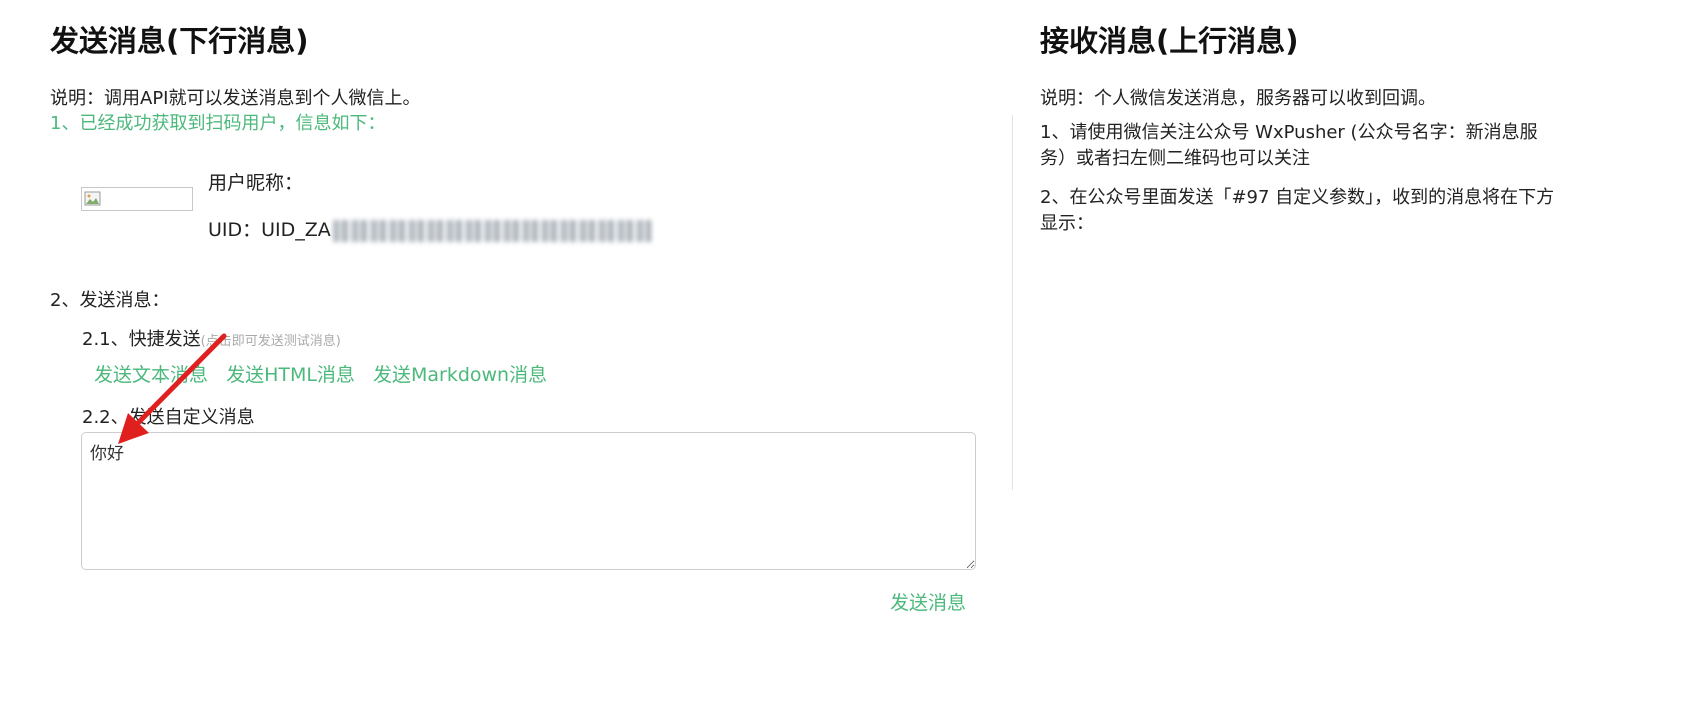 The width and height of the screenshot is (1708, 707). What do you see at coordinates (1169, 41) in the screenshot?
I see `receive-section-title: 接收消息(上行消息)` at bounding box center [1169, 41].